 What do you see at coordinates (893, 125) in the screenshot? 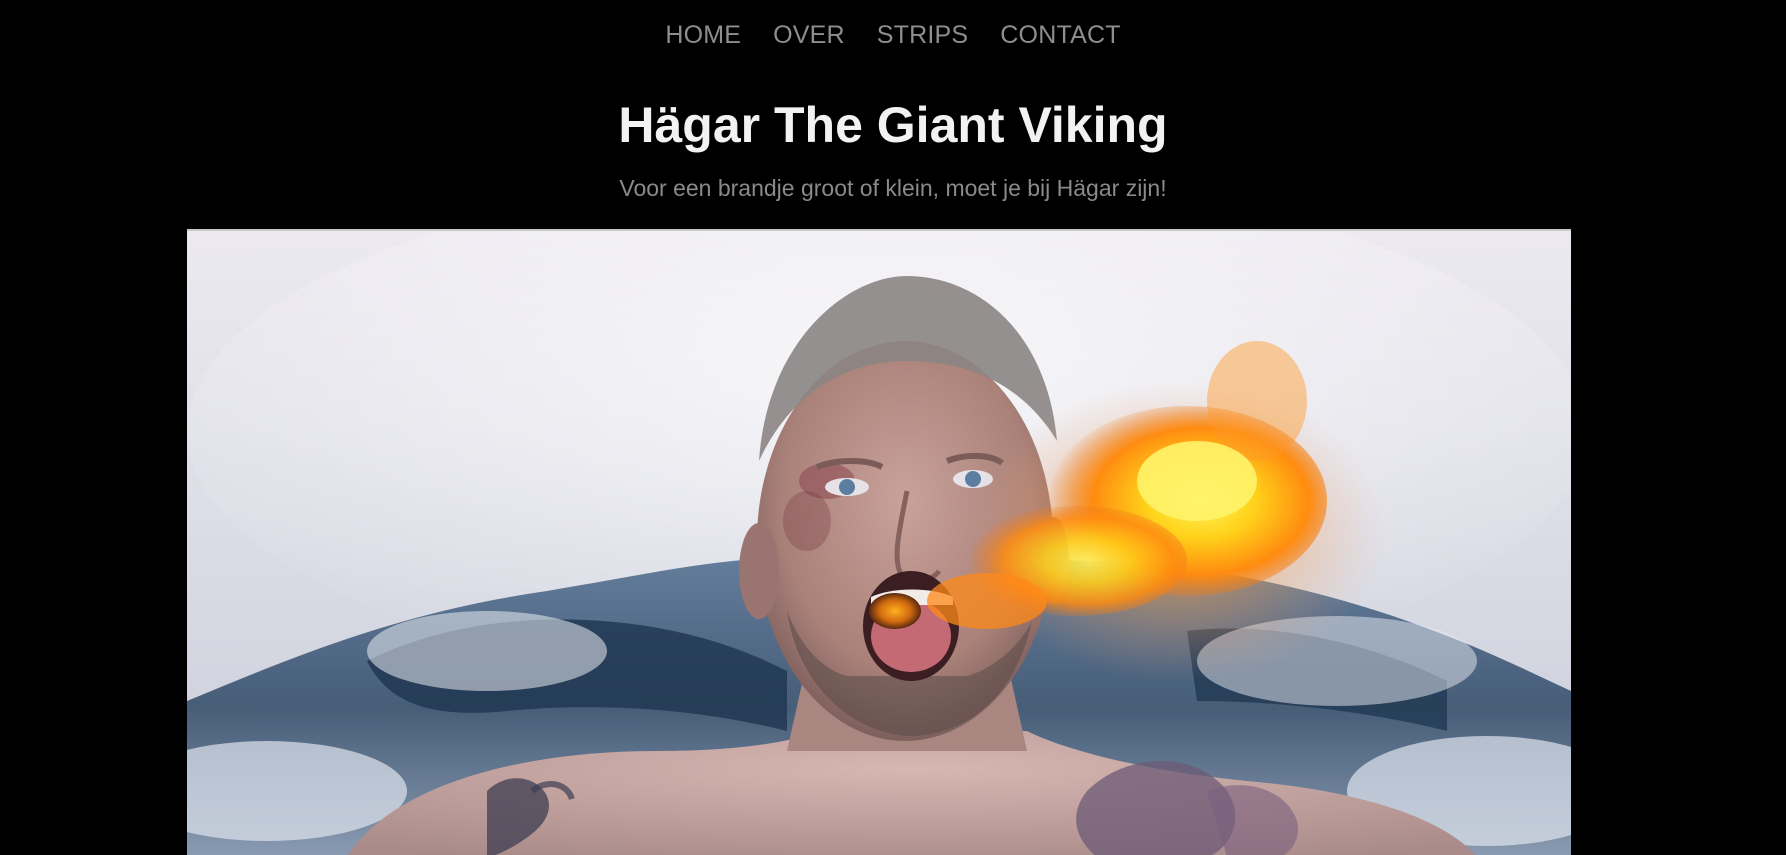
I see `page-title: Hägar The Giant Viking` at bounding box center [893, 125].